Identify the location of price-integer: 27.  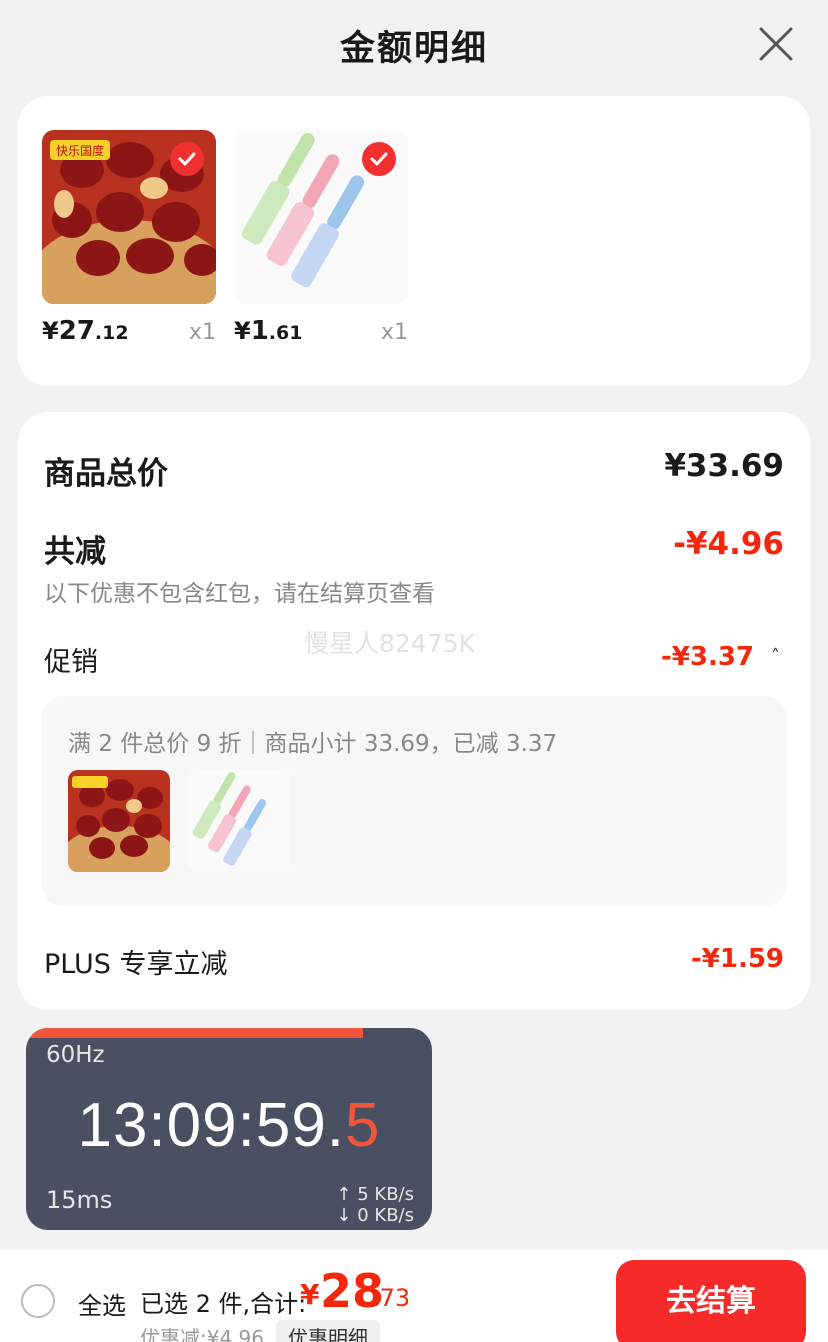
(76, 331).